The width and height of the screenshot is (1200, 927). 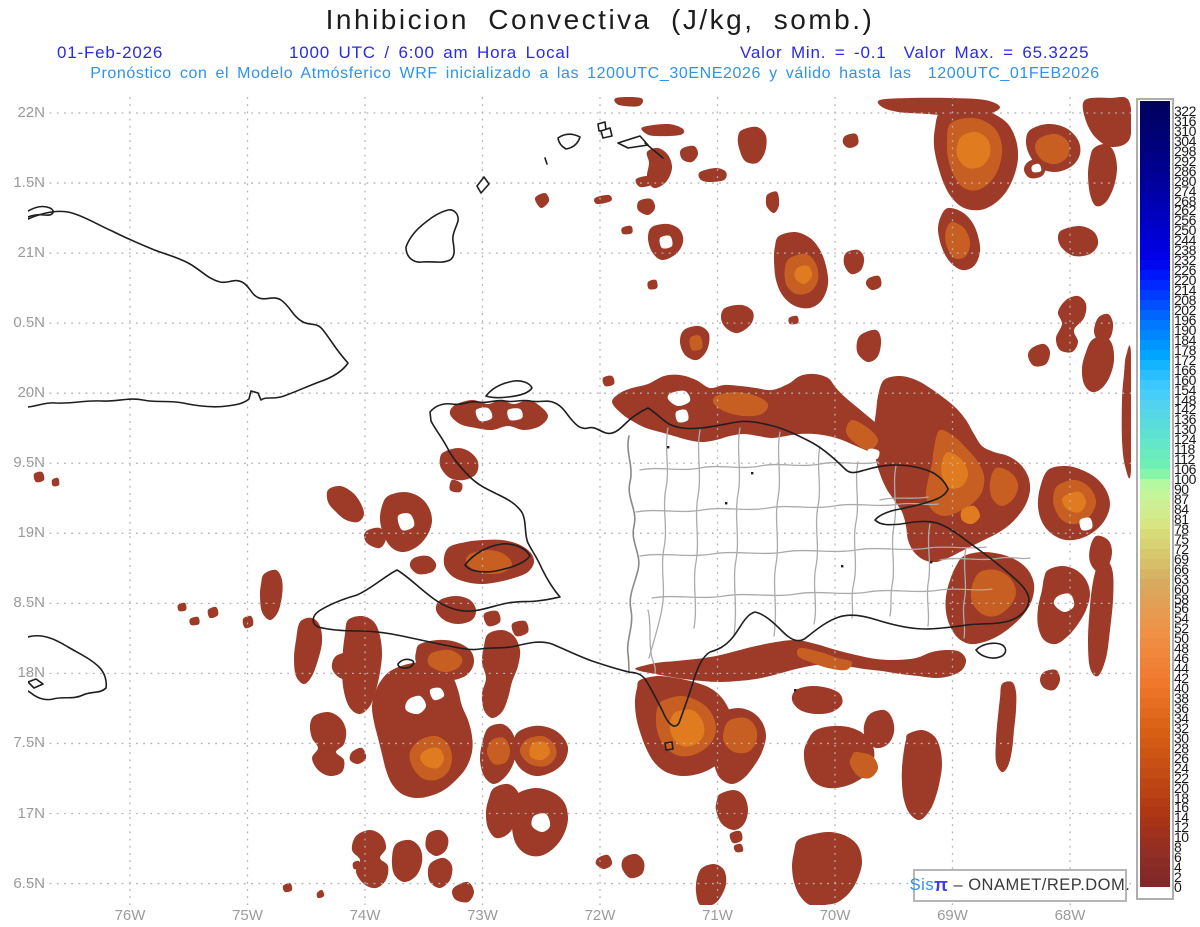 I want to click on sistt-logo-text: Sis, so click(x=922, y=885).